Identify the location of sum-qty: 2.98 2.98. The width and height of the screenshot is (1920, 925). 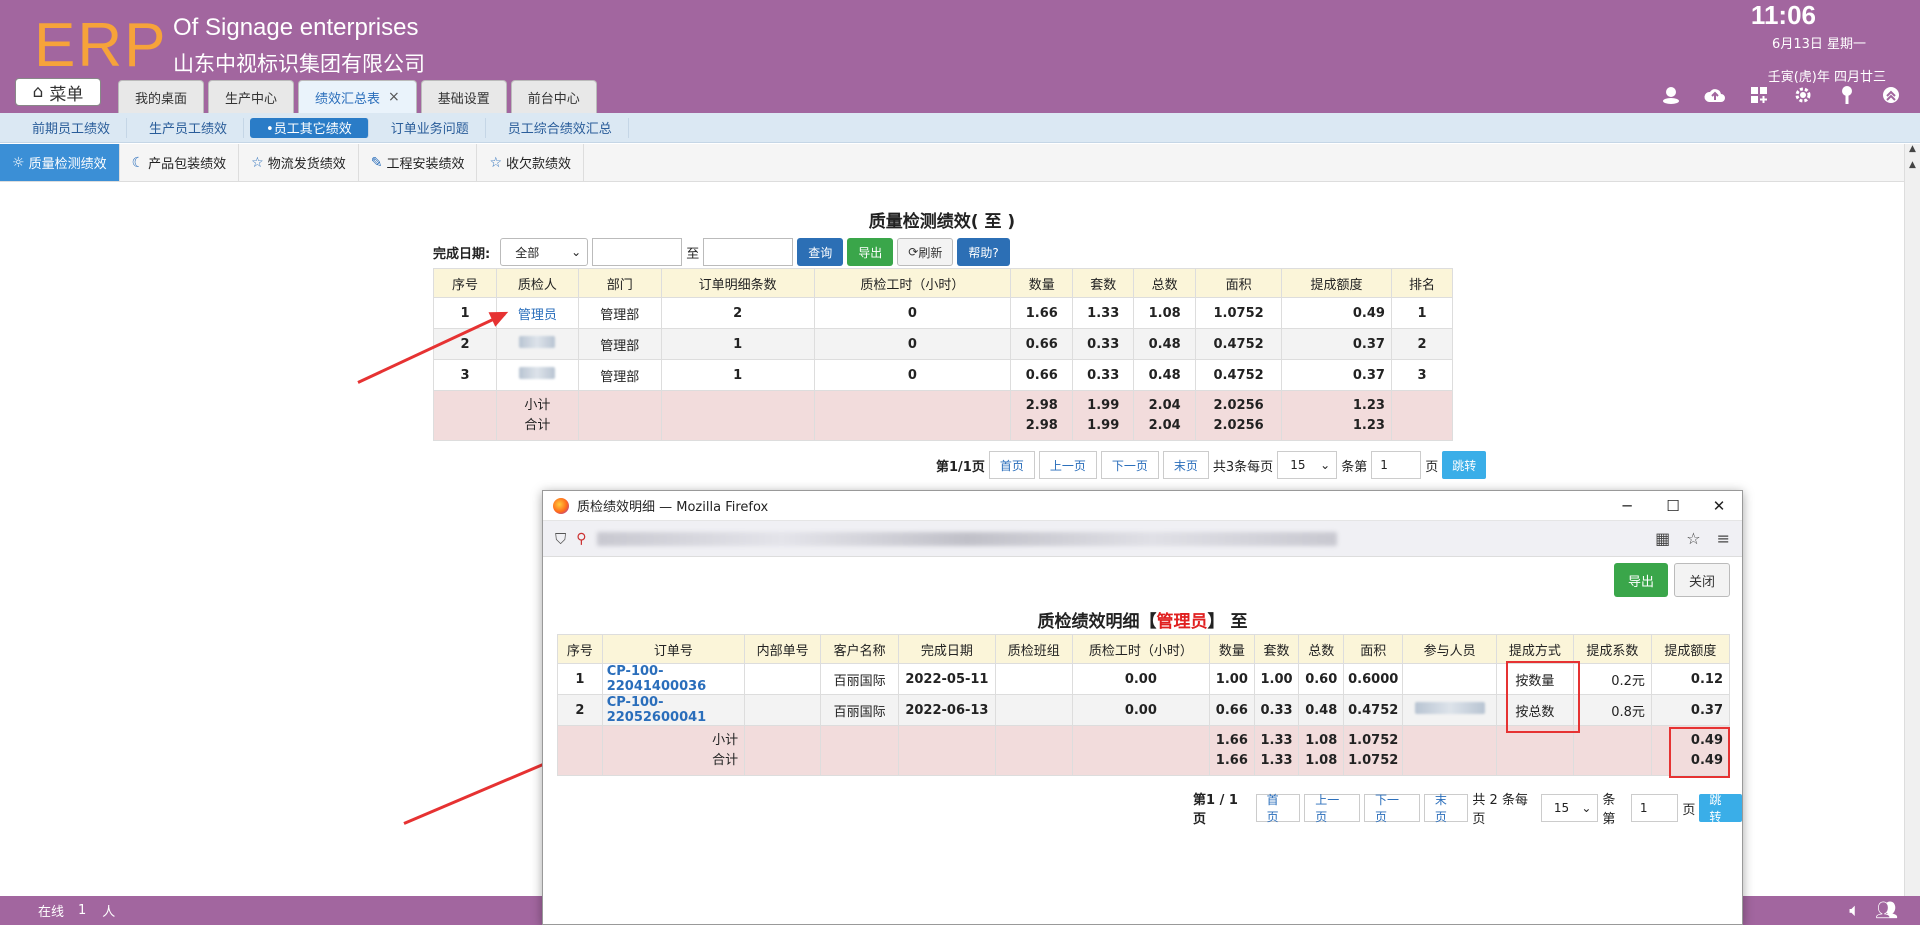
(1042, 415).